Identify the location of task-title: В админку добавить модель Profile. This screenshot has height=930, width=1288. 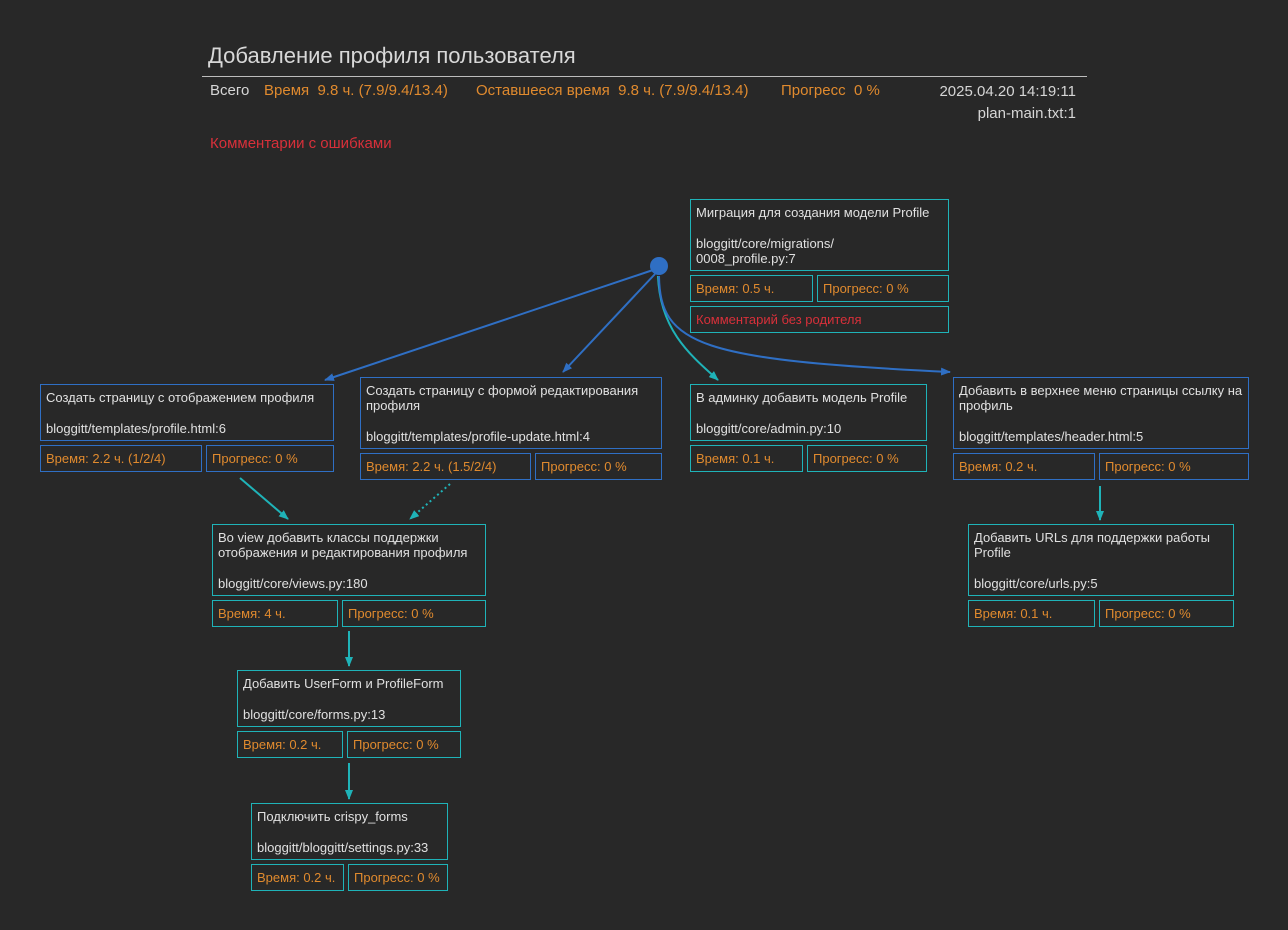
(802, 397).